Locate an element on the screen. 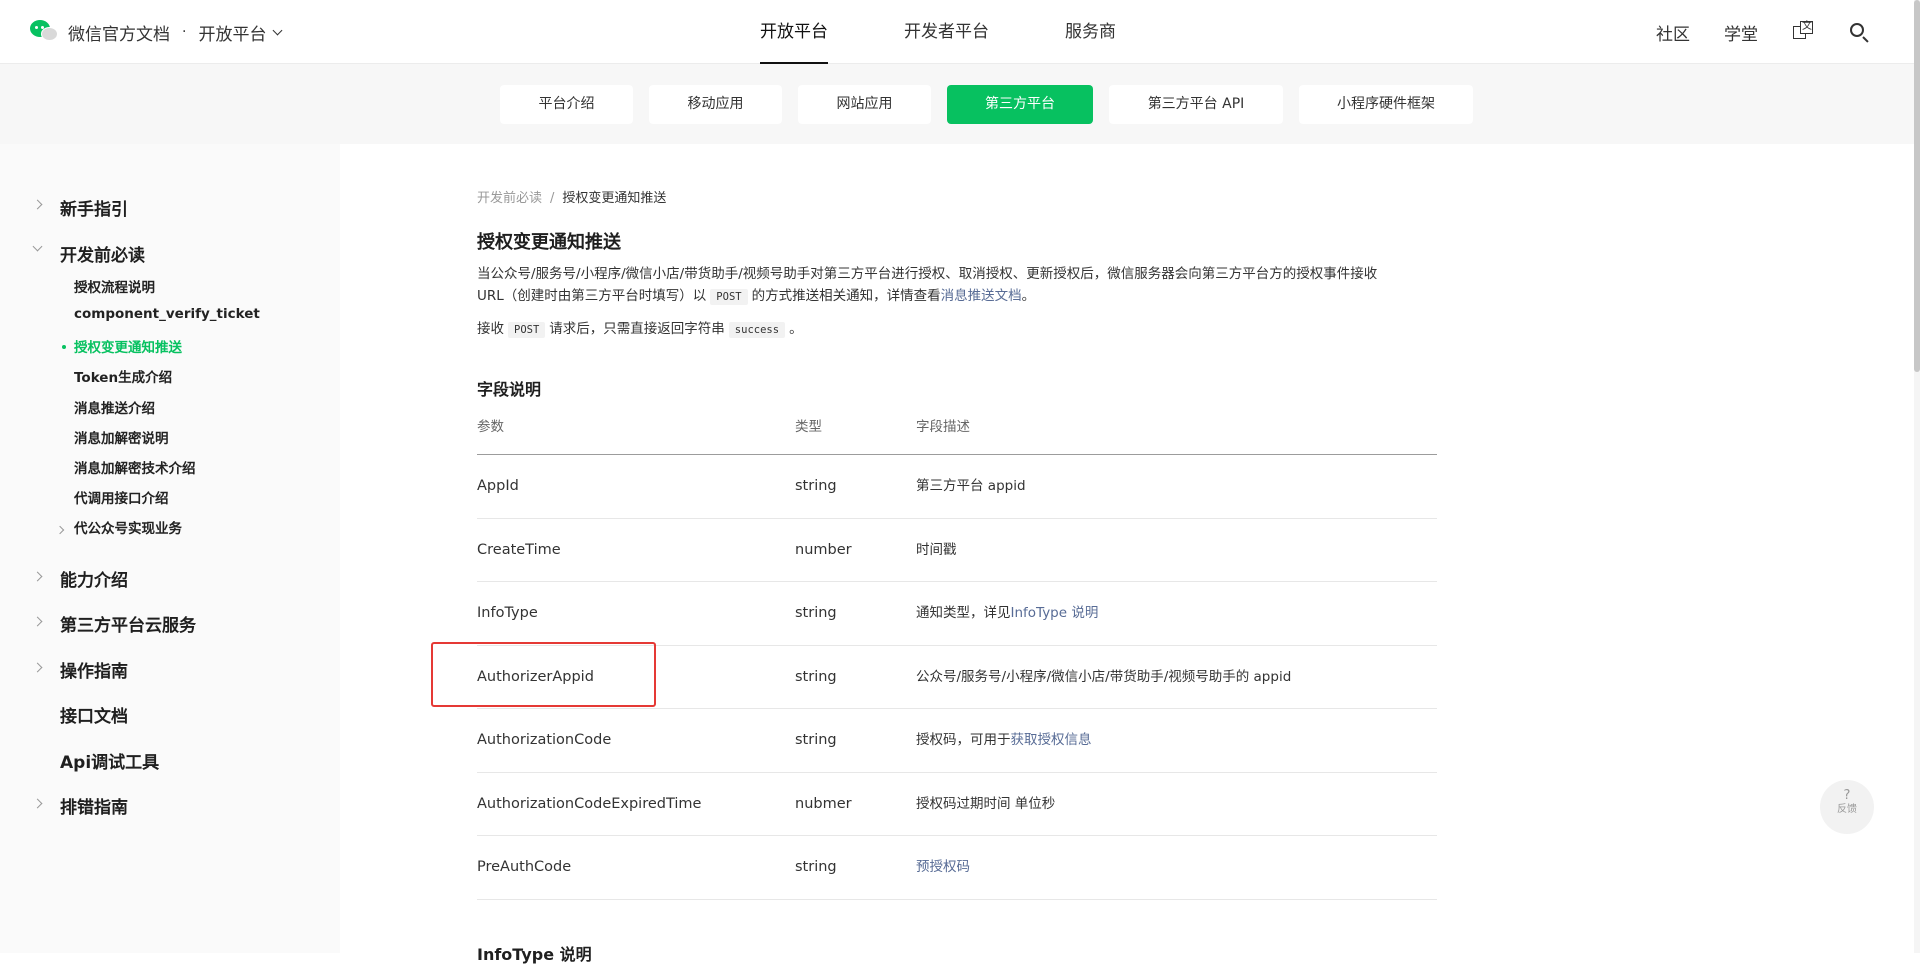  cell-desc: 时间戳 is located at coordinates (936, 549).